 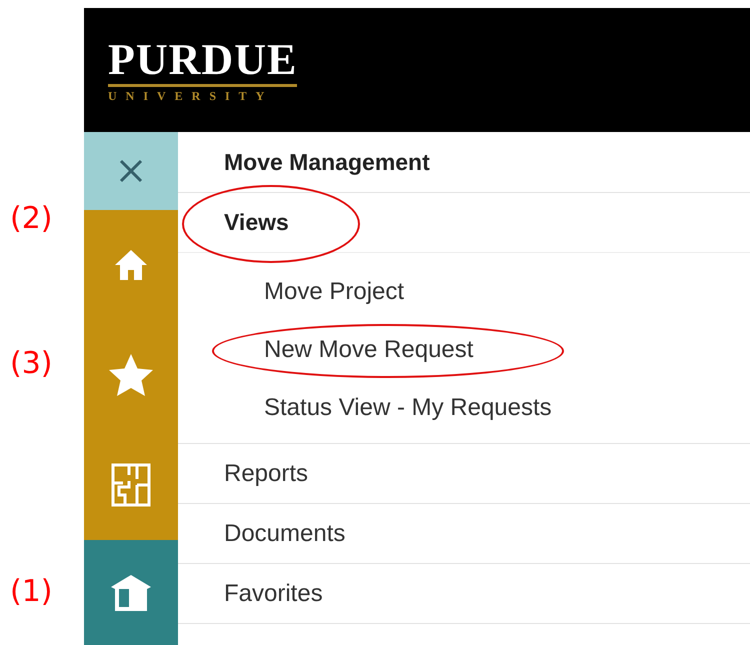 I want to click on menu-item: Favorites, so click(x=273, y=594).